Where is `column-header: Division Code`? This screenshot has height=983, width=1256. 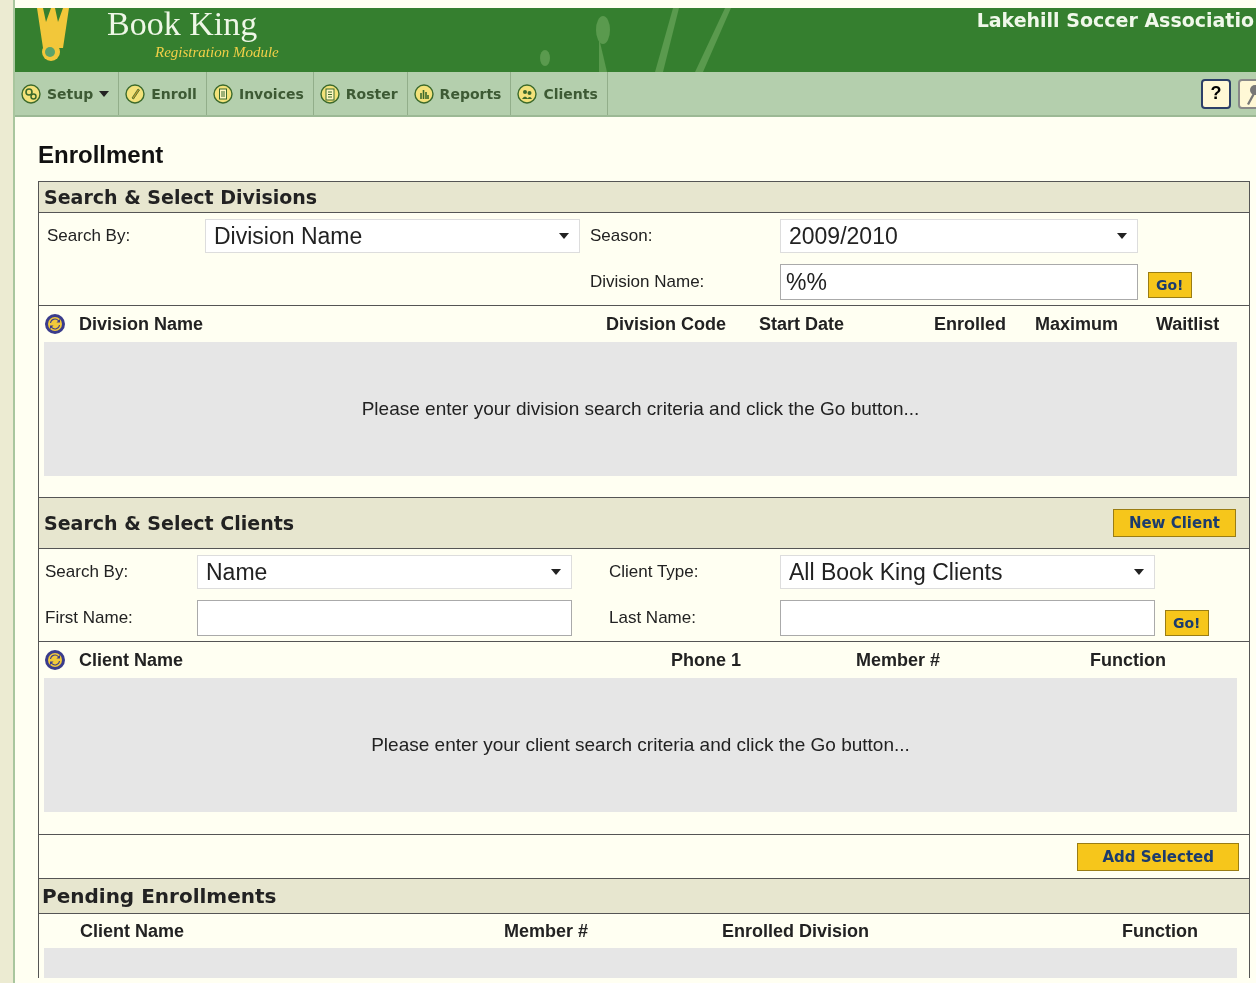
column-header: Division Code is located at coordinates (666, 324).